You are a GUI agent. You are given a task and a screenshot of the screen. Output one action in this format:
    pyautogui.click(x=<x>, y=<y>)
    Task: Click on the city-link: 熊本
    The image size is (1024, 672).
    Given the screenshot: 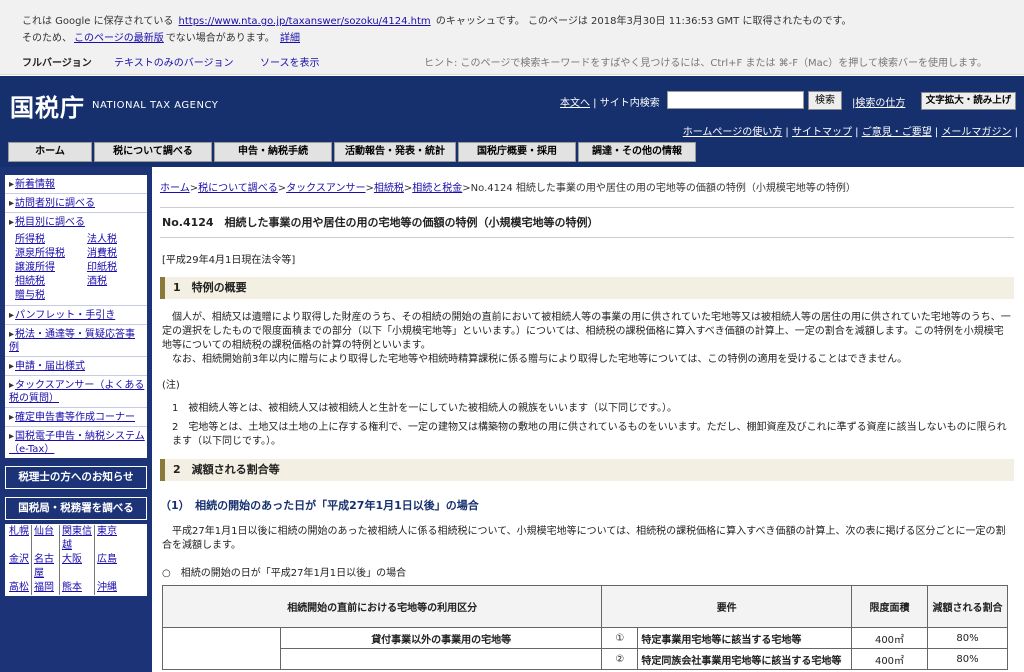 What is the action you would take?
    pyautogui.click(x=77, y=588)
    